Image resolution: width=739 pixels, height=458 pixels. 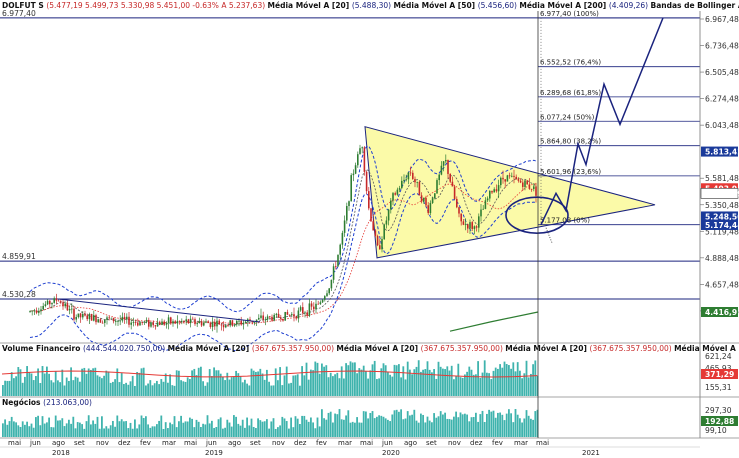 What do you see at coordinates (716, 430) in the screenshot?
I see `trades-tick-label: 99,10` at bounding box center [716, 430].